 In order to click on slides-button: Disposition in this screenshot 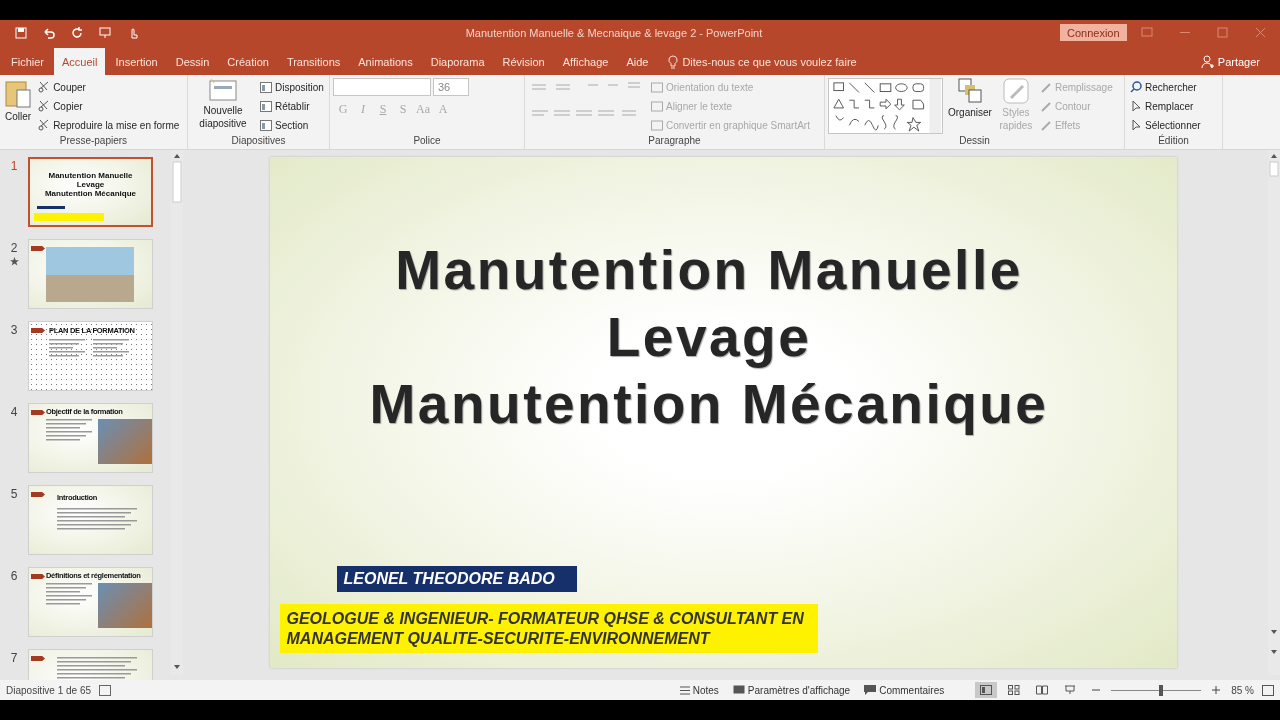, I will do `click(292, 87)`.